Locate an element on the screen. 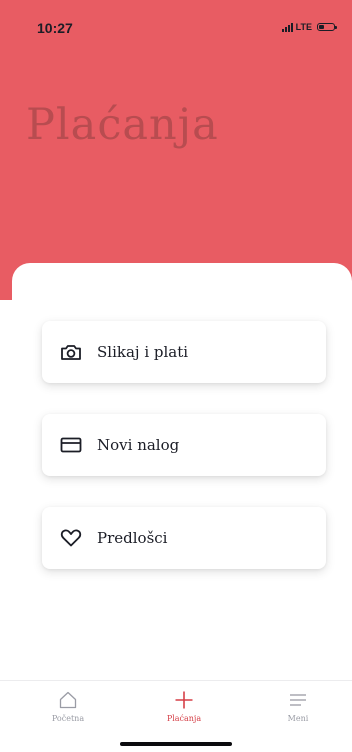 Image resolution: width=352 pixels, height=752 pixels. tab-payments: Plaćanja is located at coordinates (184, 706).